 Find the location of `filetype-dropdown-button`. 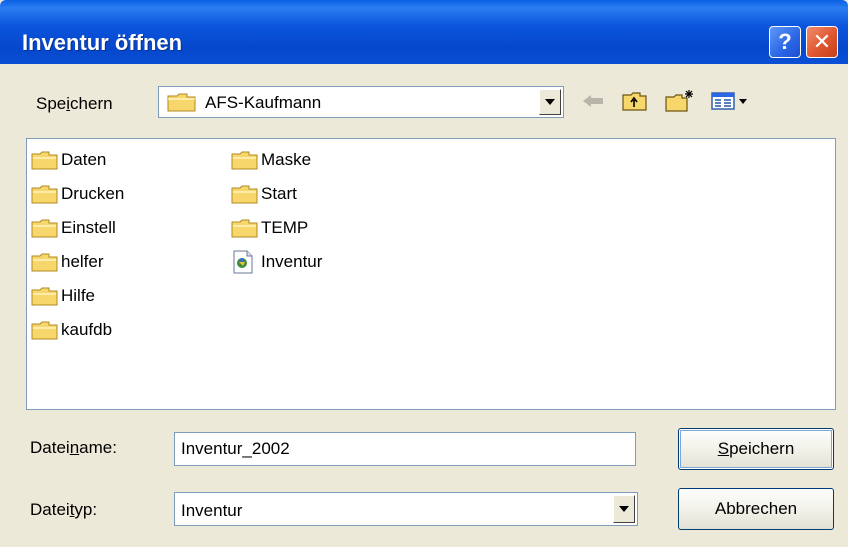

filetype-dropdown-button is located at coordinates (624, 509).